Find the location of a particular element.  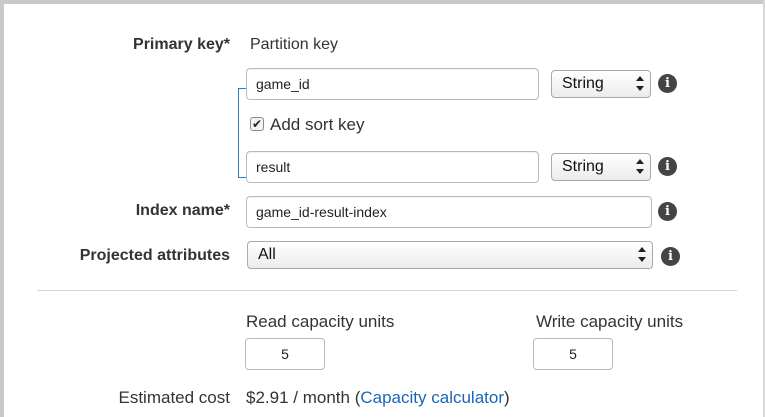

close-paren: ) is located at coordinates (507, 397).